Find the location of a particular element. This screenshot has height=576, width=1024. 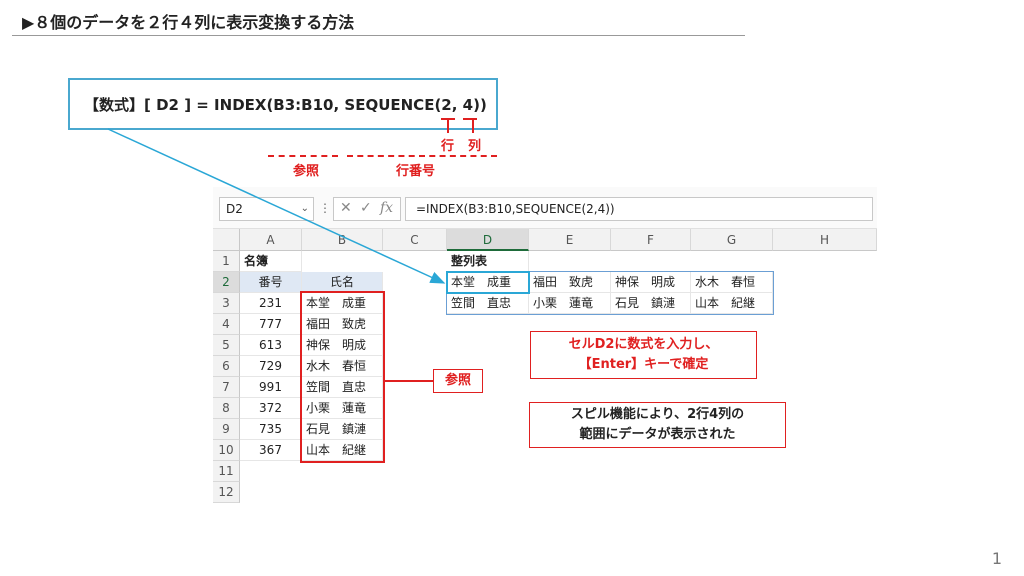

spill-callout: スピル機能により、2行4列の 範囲にデータが表示された is located at coordinates (657, 425).